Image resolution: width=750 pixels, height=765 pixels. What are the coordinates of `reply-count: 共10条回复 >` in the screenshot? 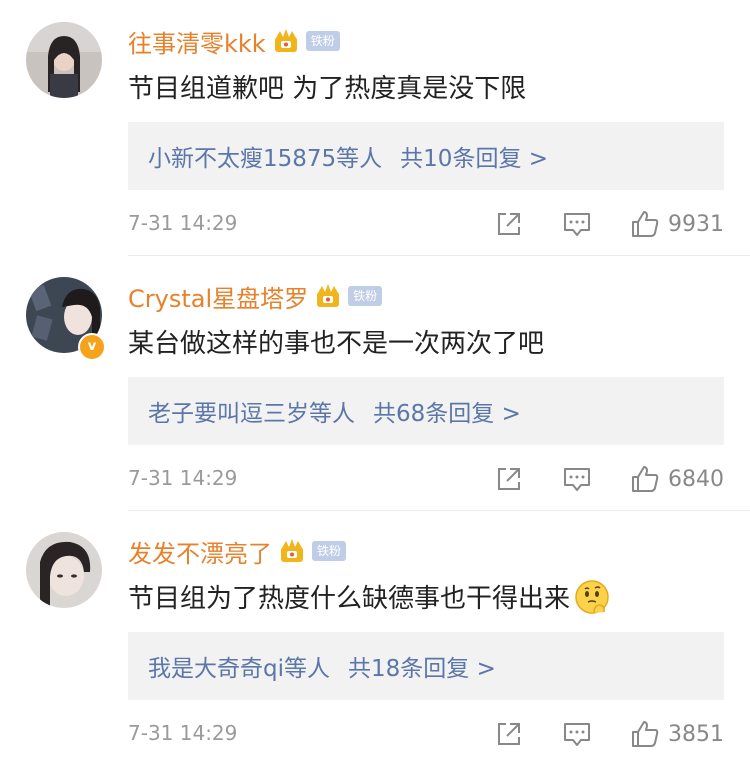 It's located at (474, 156).